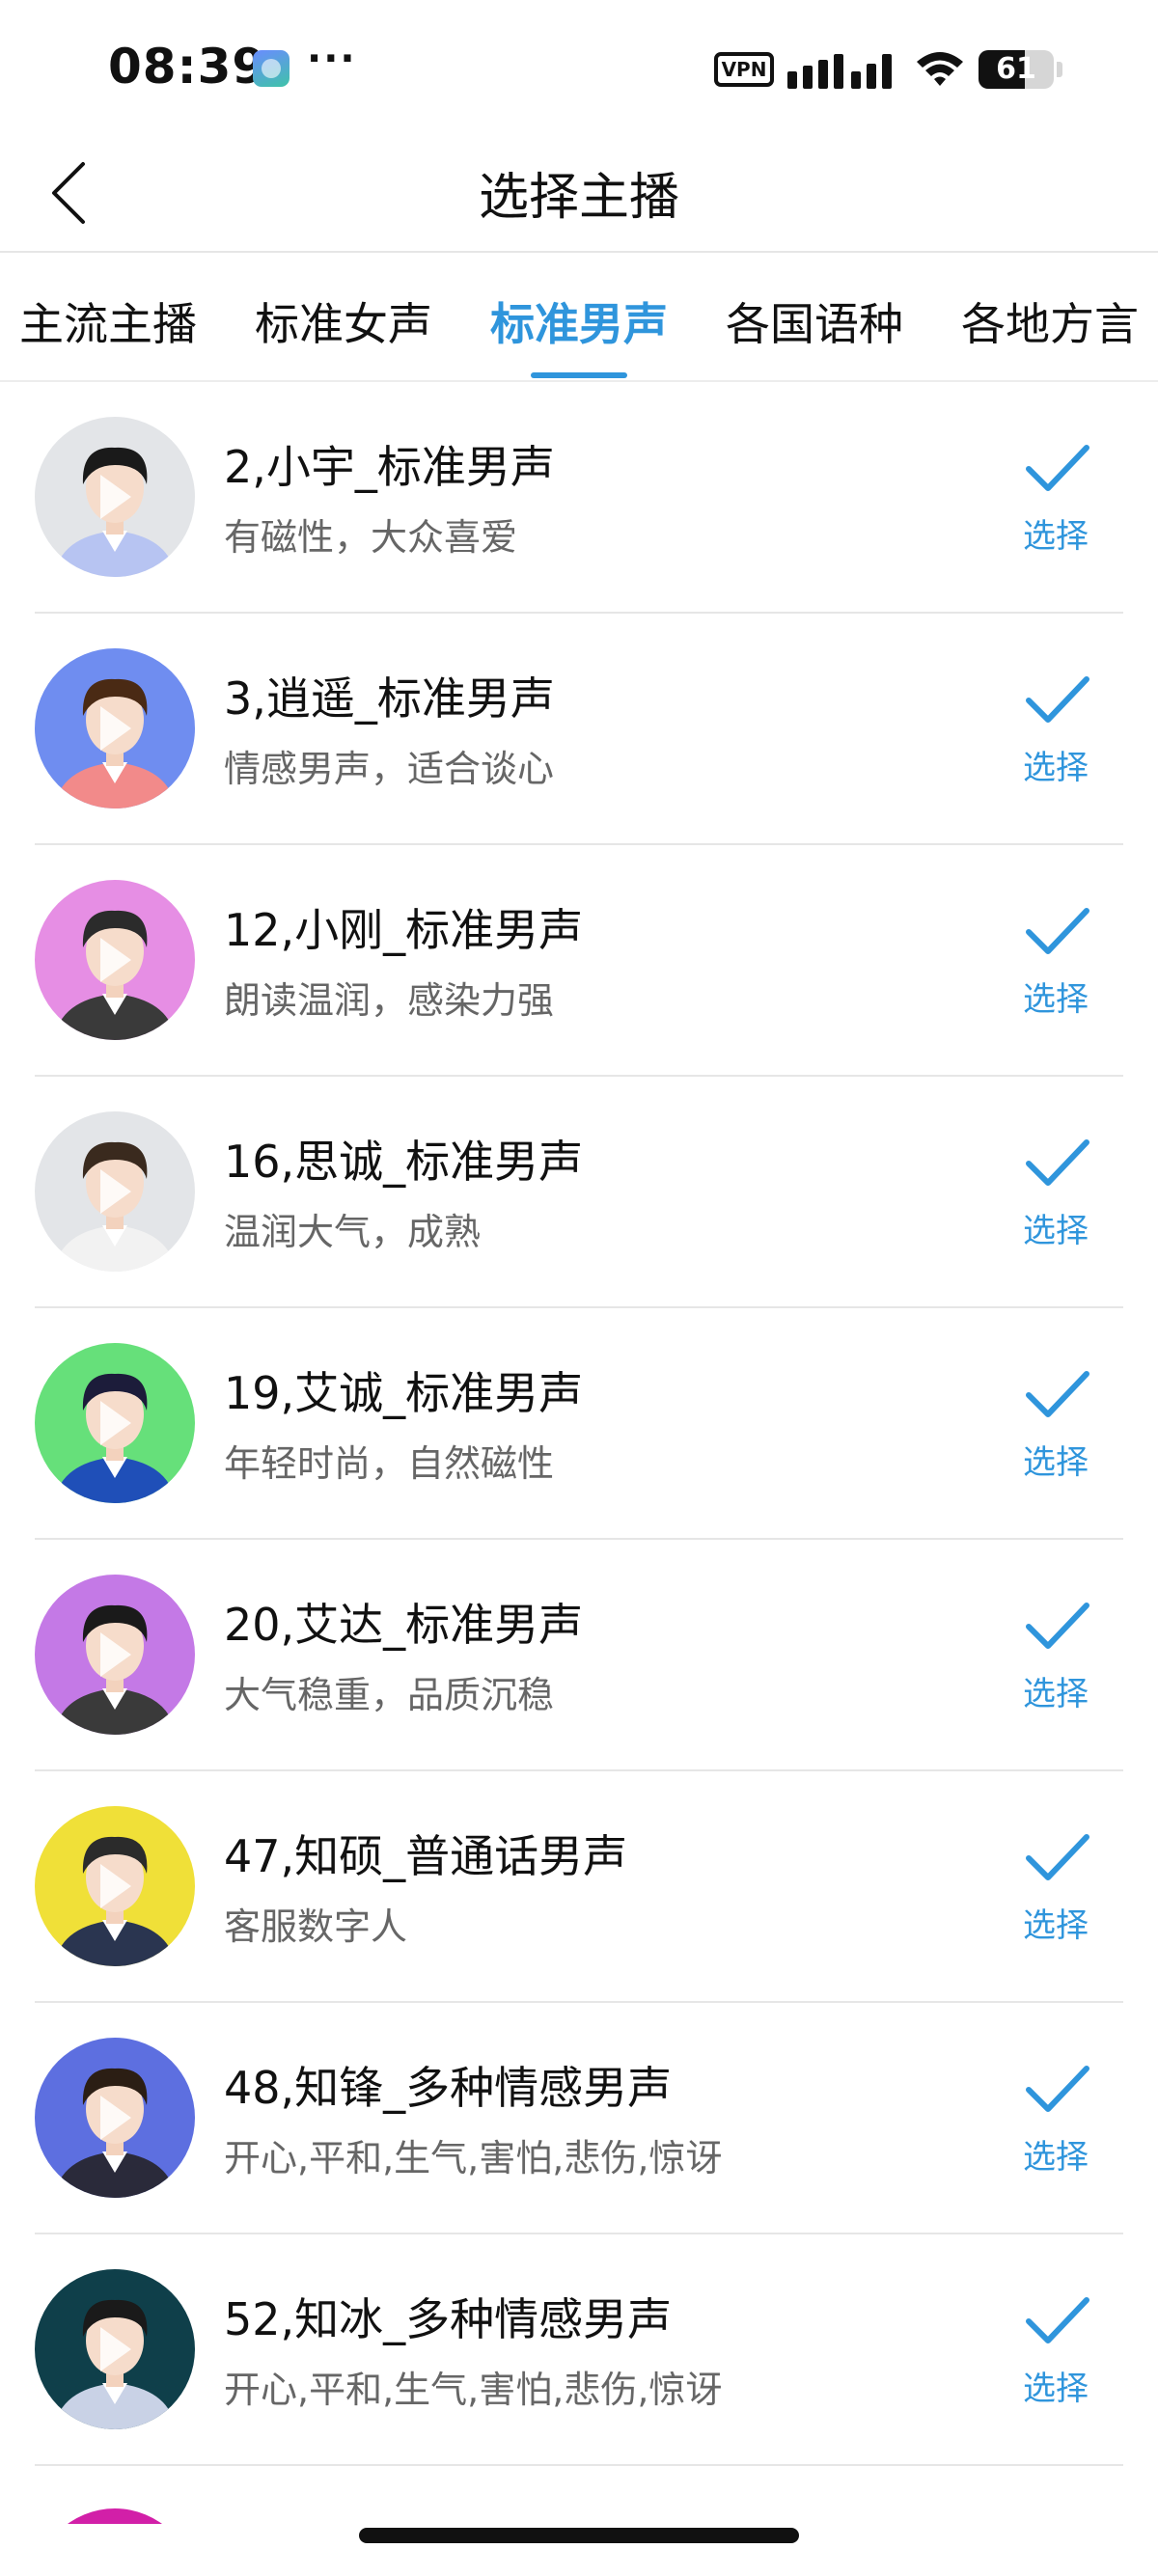 The image size is (1158, 2576). Describe the element at coordinates (579, 2350) in the screenshot. I see `anchor-row: 52,知冰_多种情感男声 开心,平和,生气,害怕,悲伤,惊讶 选择` at that location.